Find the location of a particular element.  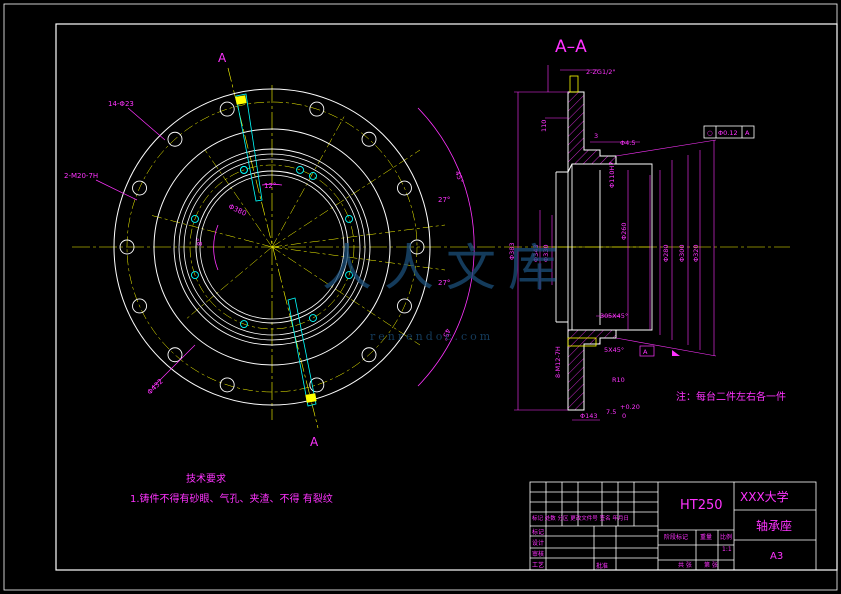

watermark-chars: 人人文库 is located at coordinates (446, 268).